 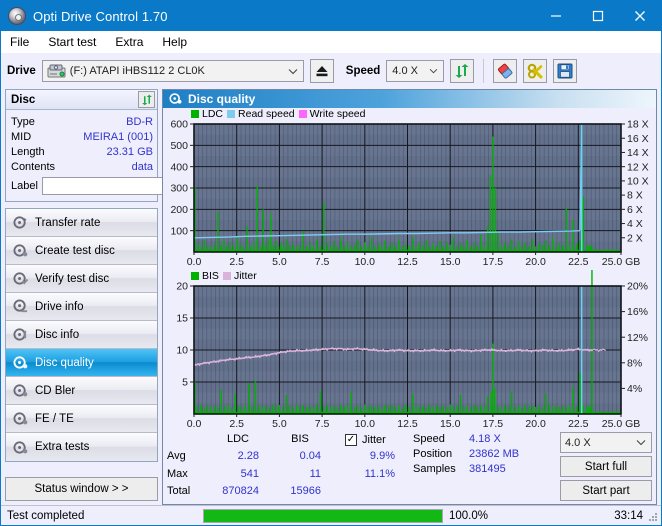 I want to click on sidebar-item-cd-bler: CD Bler, so click(x=81, y=391).